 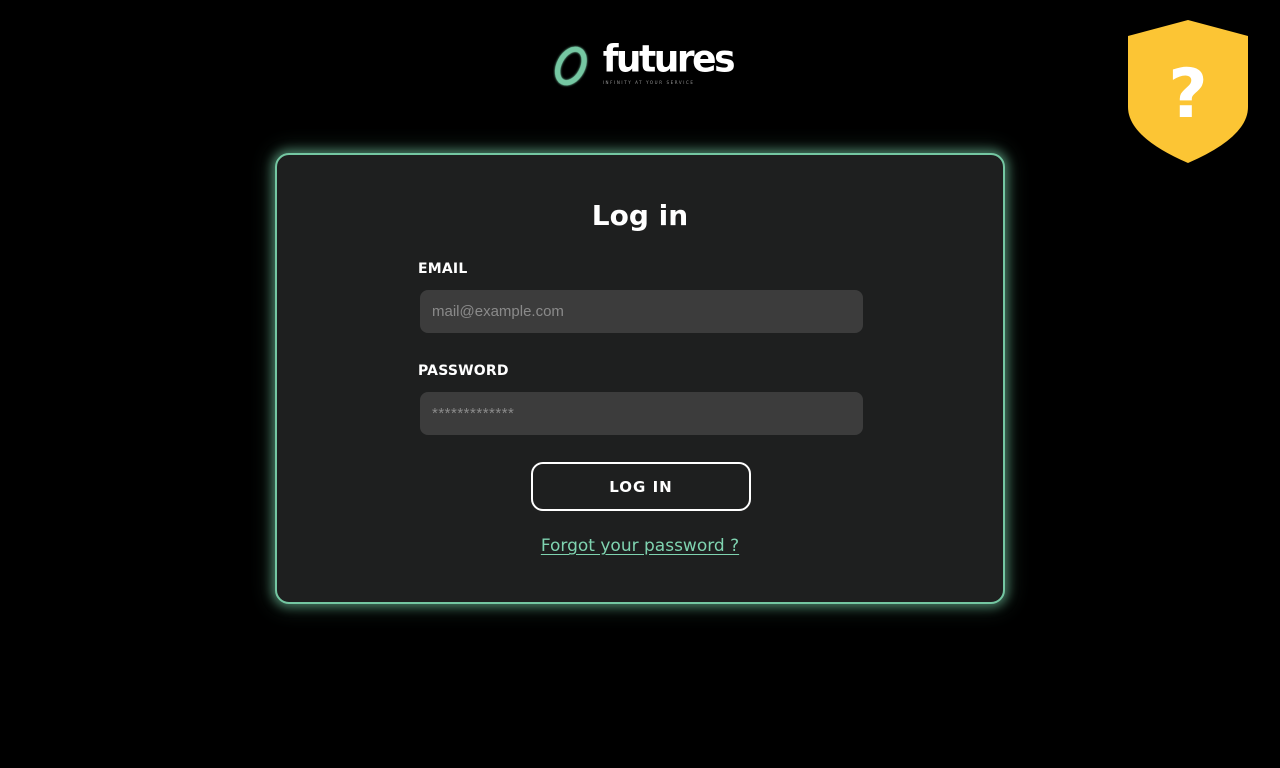 I want to click on login-button: LOG IN, so click(x=641, y=486).